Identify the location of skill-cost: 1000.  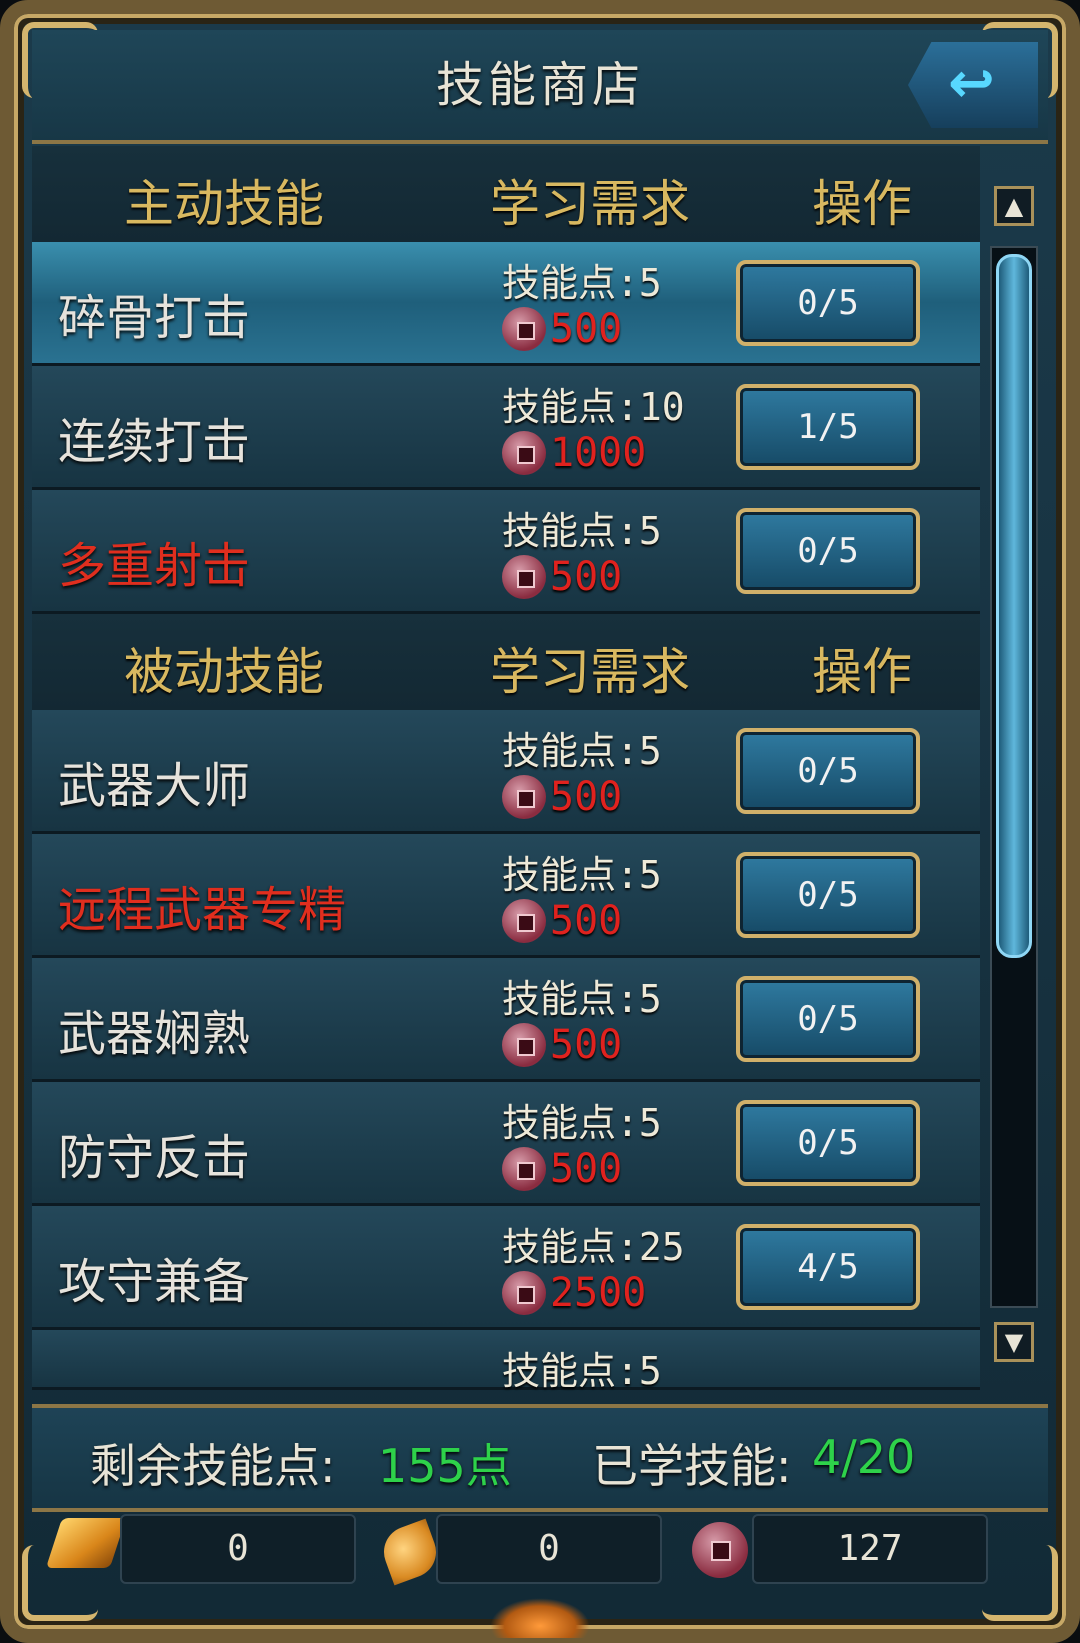
(574, 455).